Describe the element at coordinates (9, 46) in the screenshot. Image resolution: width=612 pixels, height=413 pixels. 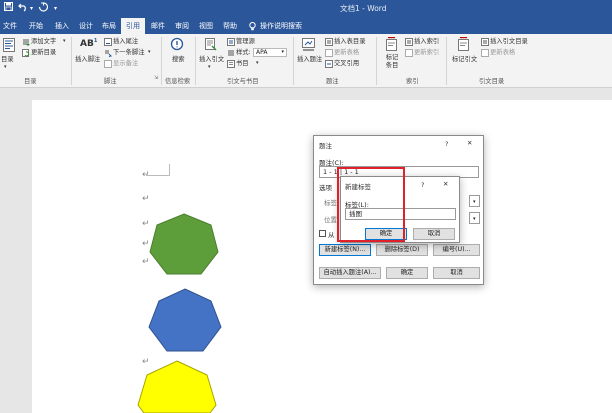
I see `table-of-contents-icon` at that location.